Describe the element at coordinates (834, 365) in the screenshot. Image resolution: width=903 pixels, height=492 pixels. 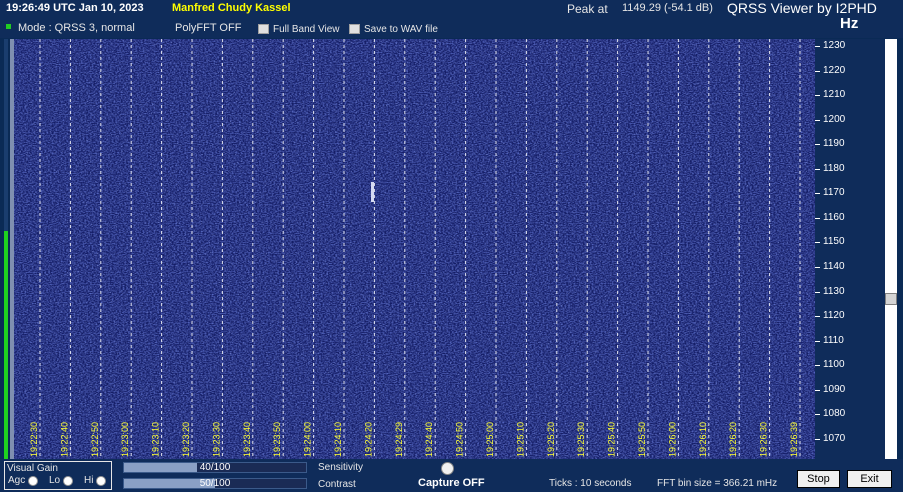
I see `frequency-label: 1100` at that location.